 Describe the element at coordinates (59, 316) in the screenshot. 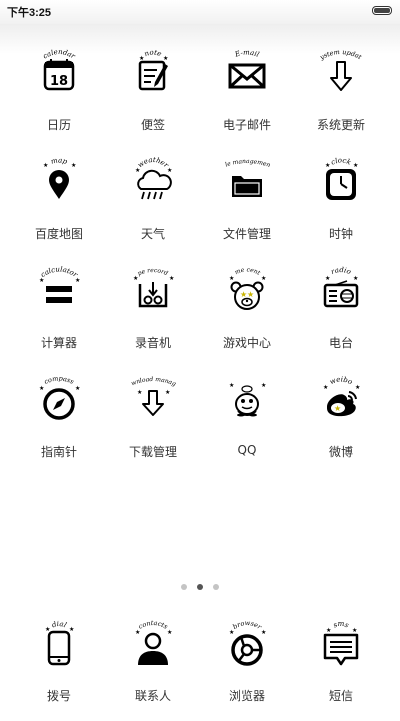

I see `app-calculator: calculator ★ ★ 计算器` at that location.